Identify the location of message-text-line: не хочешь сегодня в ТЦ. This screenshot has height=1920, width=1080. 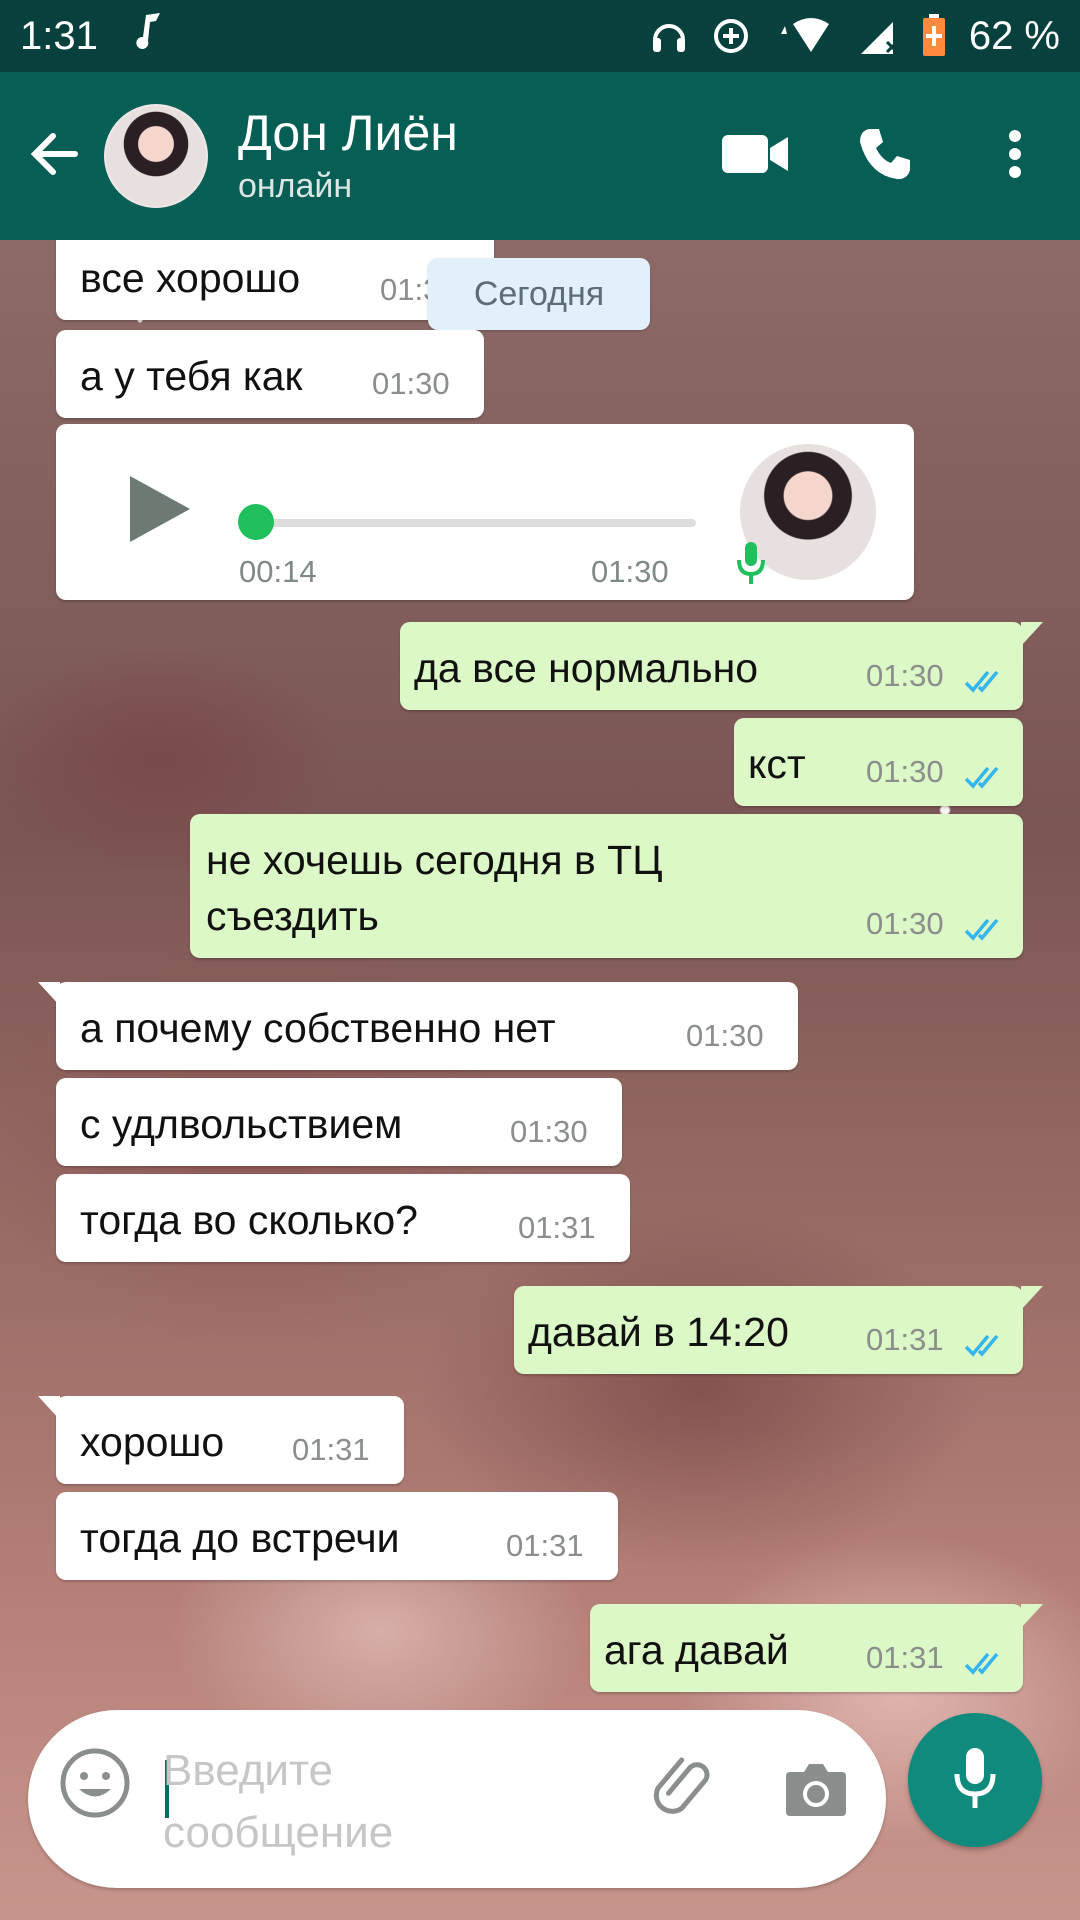
(434, 860).